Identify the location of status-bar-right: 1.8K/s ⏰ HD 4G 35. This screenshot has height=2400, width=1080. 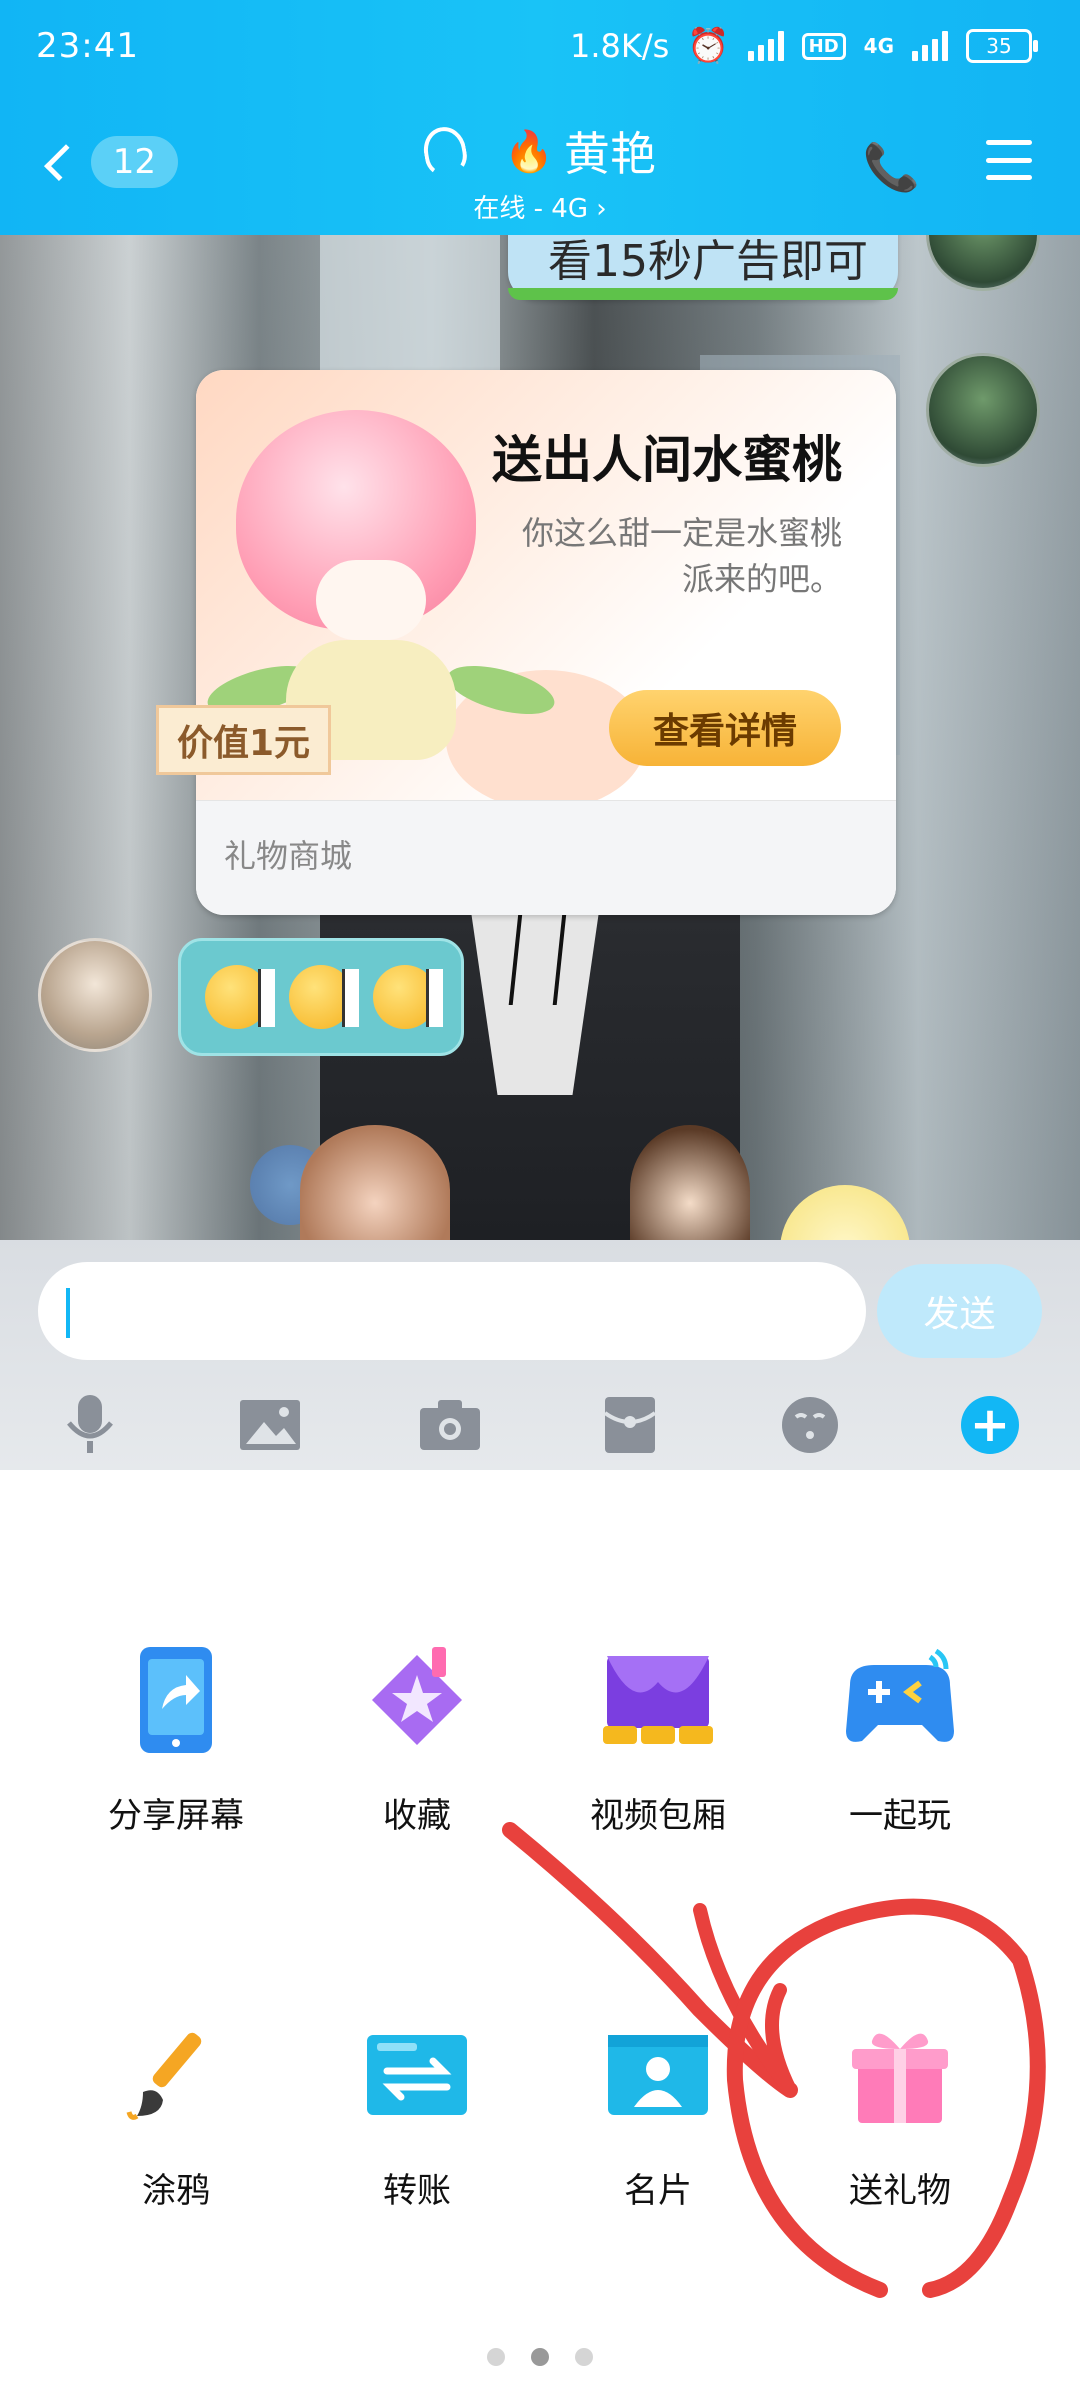
(803, 46).